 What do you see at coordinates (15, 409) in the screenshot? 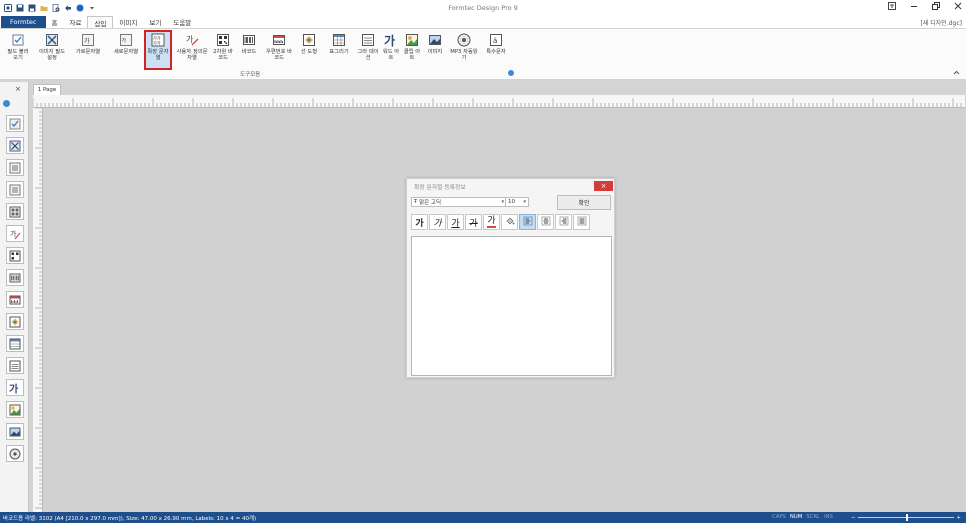
I see `clip-art-icon` at bounding box center [15, 409].